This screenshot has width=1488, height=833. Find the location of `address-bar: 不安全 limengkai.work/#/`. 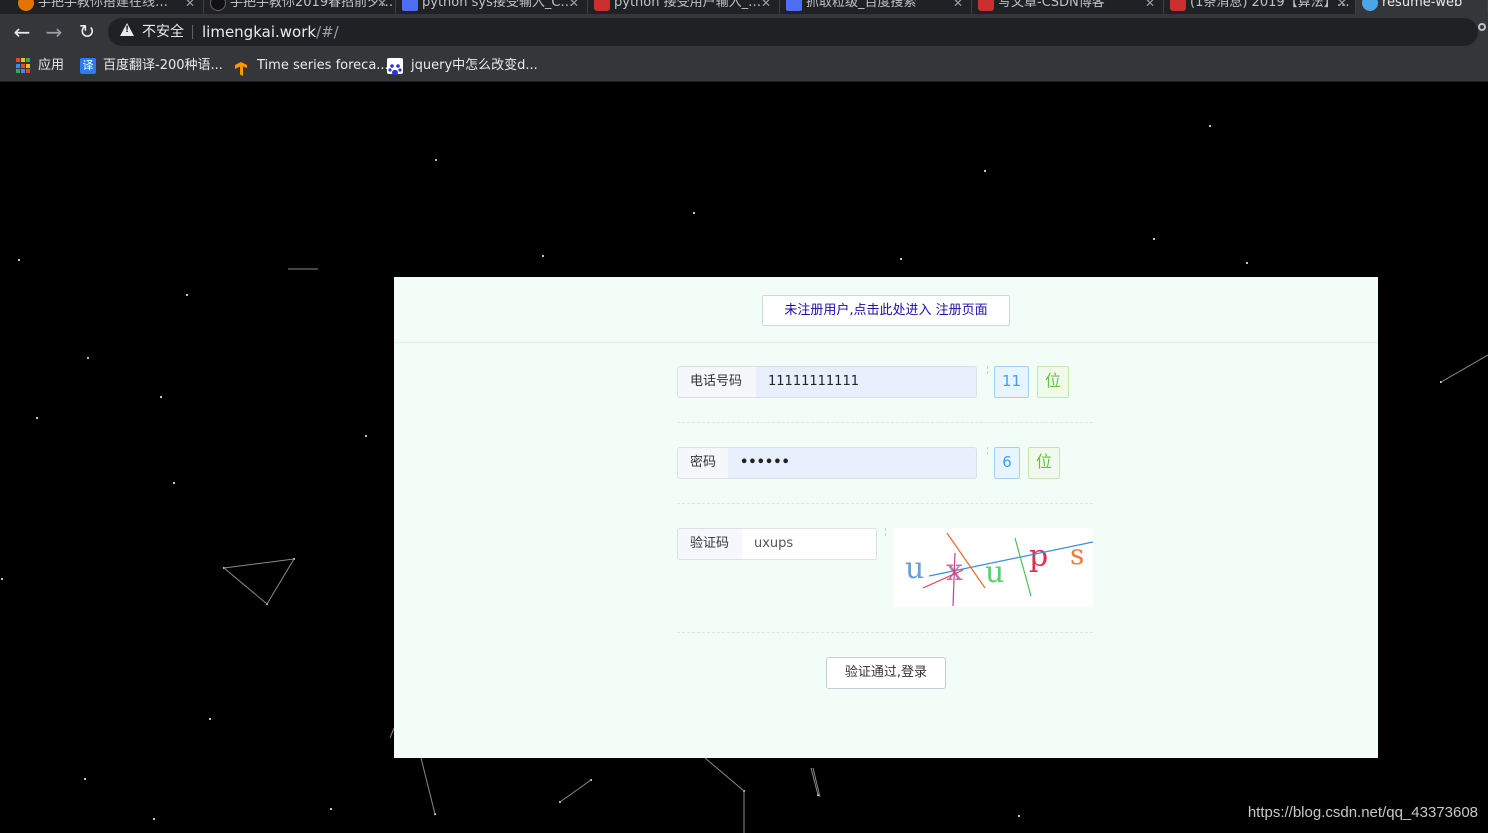

address-bar: 不安全 limengkai.work/#/ is located at coordinates (793, 32).